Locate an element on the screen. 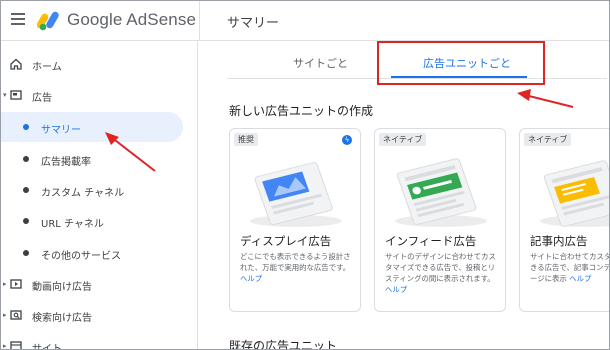 The image size is (610, 350). home-icon is located at coordinates (16, 64).